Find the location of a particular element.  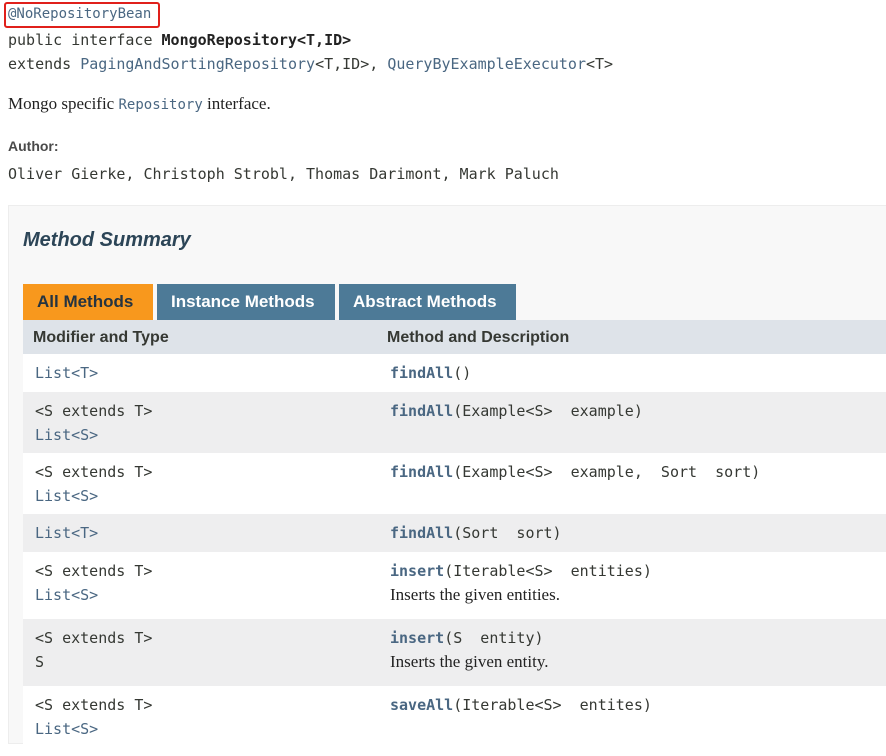

return-type-line2: S is located at coordinates (40, 662).